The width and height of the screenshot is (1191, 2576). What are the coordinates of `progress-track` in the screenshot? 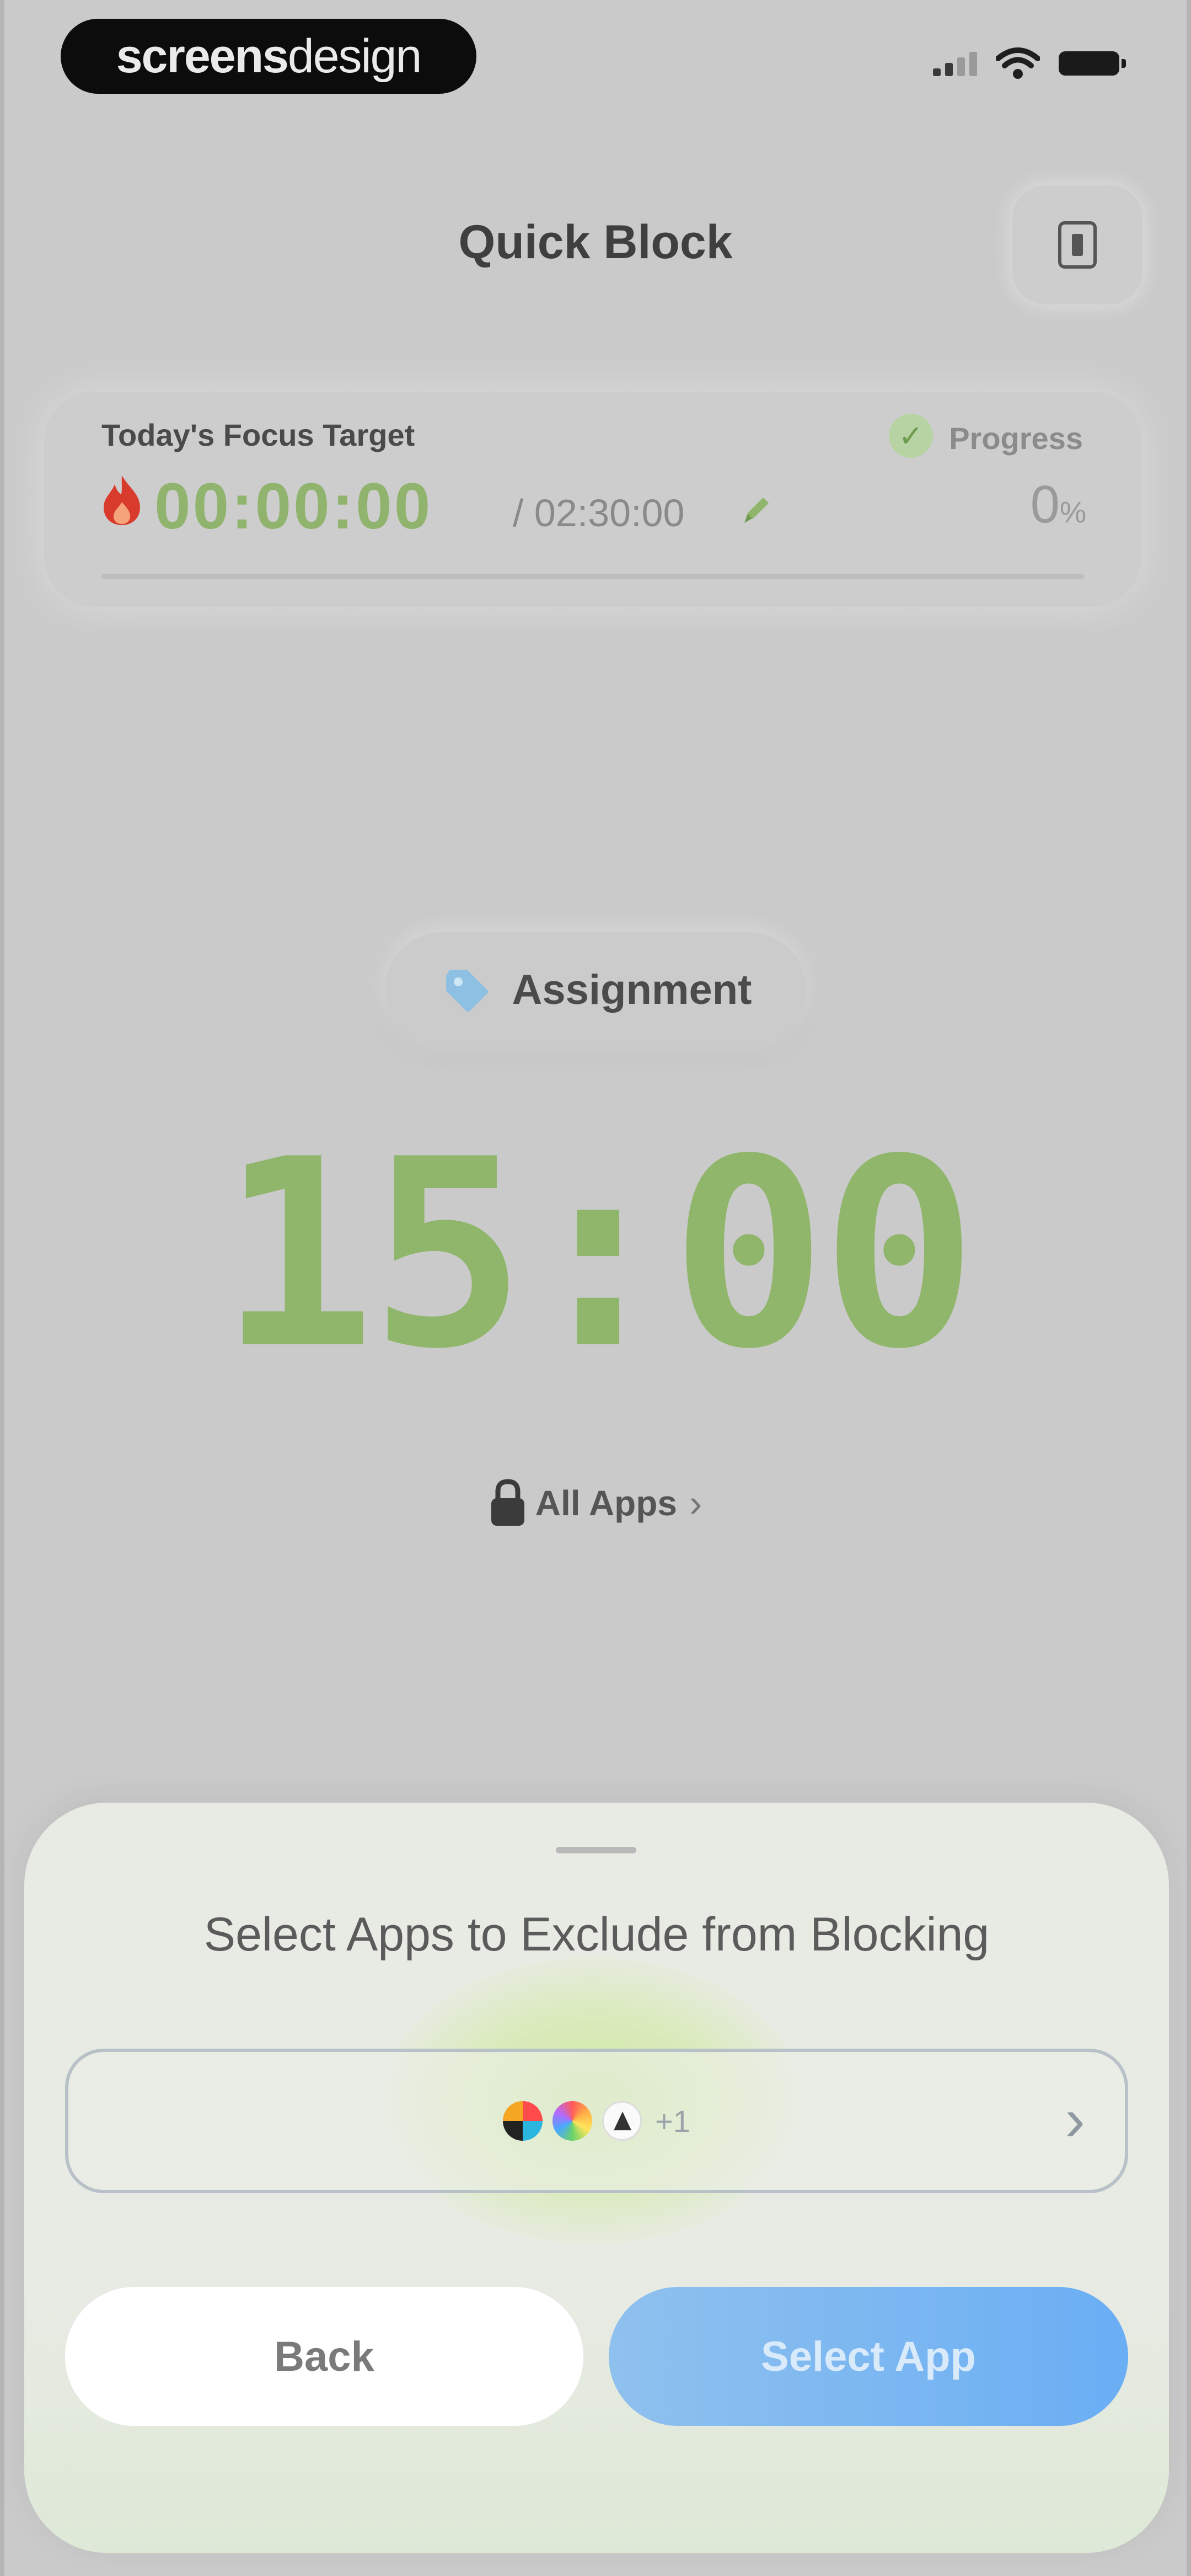 It's located at (592, 576).